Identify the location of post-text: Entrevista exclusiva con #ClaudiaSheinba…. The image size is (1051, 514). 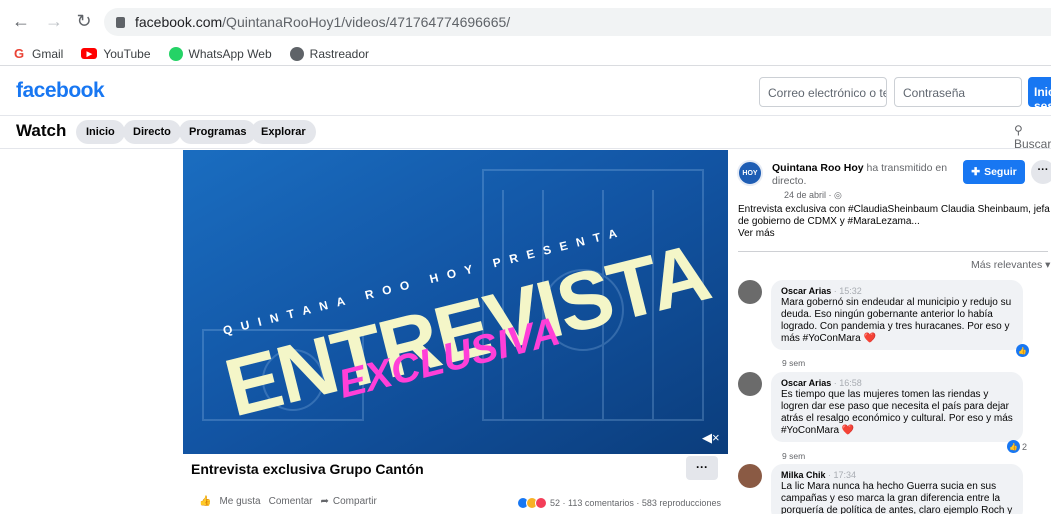
(894, 222).